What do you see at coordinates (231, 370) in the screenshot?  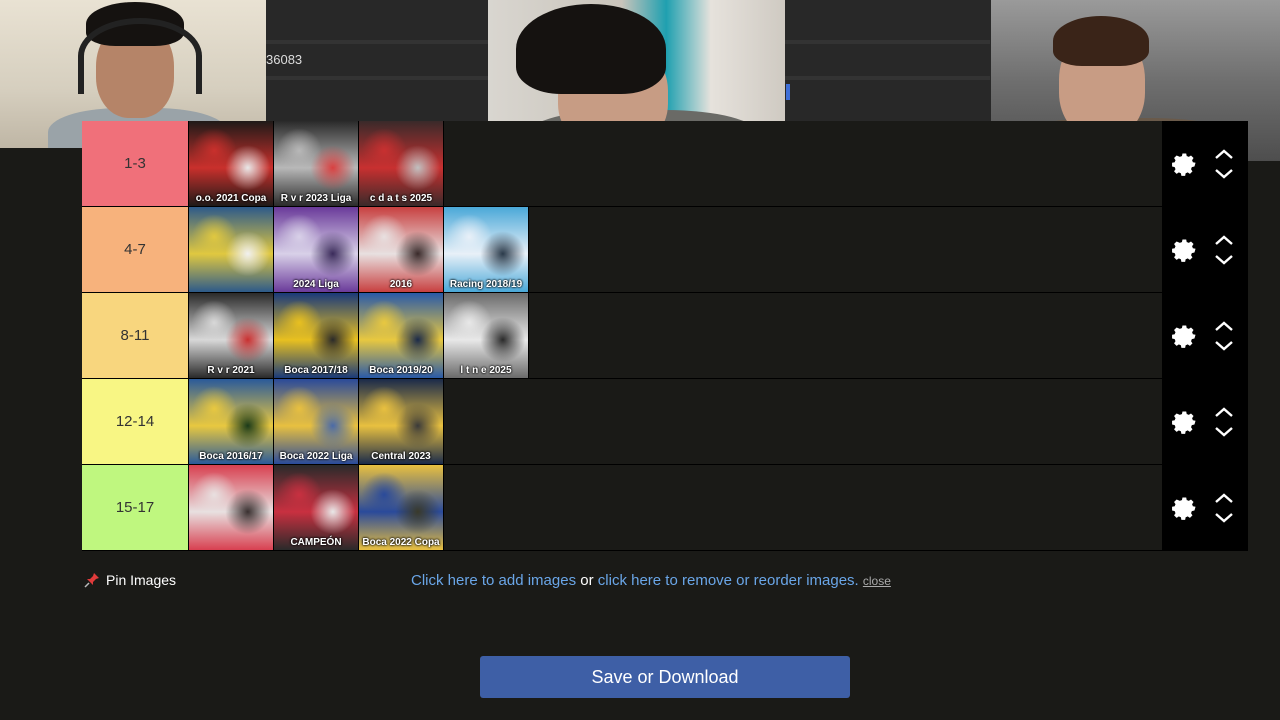 I see `tier-image-caption: R v r 2021` at bounding box center [231, 370].